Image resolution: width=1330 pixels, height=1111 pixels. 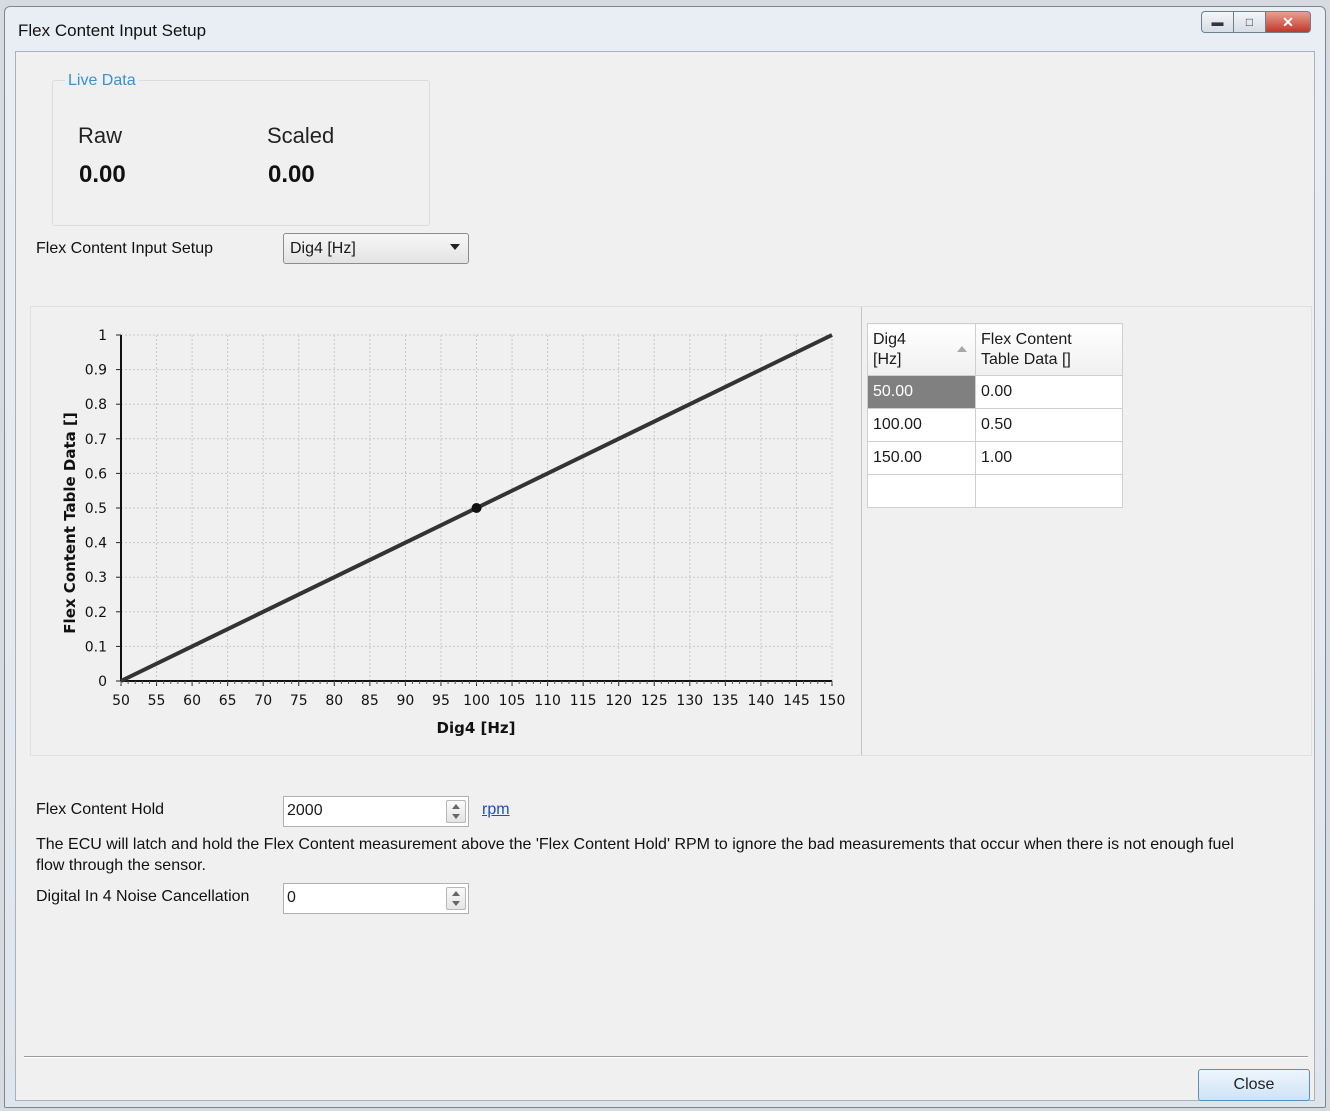 What do you see at coordinates (1049, 458) in the screenshot?
I see `table-cell: 1.00` at bounding box center [1049, 458].